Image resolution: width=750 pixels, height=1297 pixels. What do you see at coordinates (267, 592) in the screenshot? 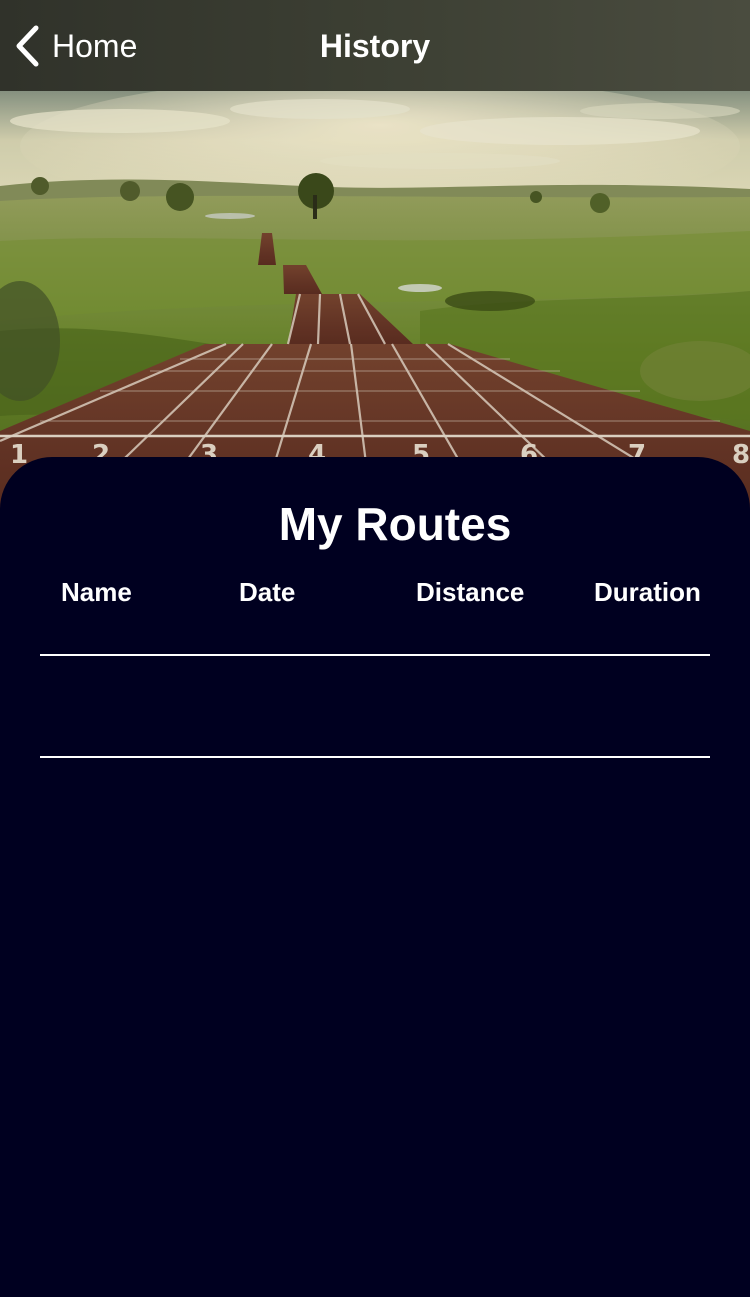
I see `column-header-date: Date` at bounding box center [267, 592].